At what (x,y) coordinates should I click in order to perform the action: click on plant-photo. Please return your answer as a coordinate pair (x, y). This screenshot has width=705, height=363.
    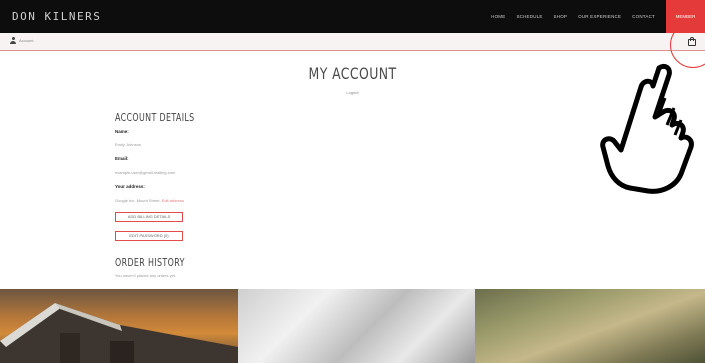
    Looking at the image, I should click on (590, 326).